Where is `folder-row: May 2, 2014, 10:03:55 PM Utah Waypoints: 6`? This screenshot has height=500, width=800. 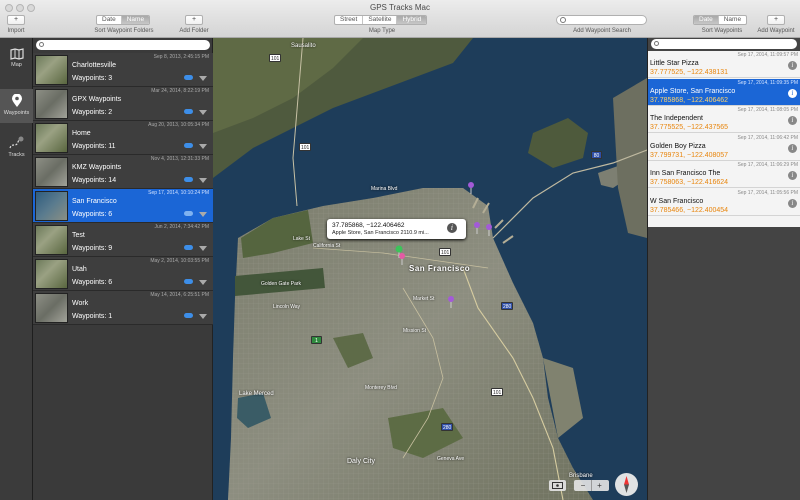 folder-row: May 2, 2014, 10:03:55 PM Utah Waypoints: 6 is located at coordinates (123, 274).